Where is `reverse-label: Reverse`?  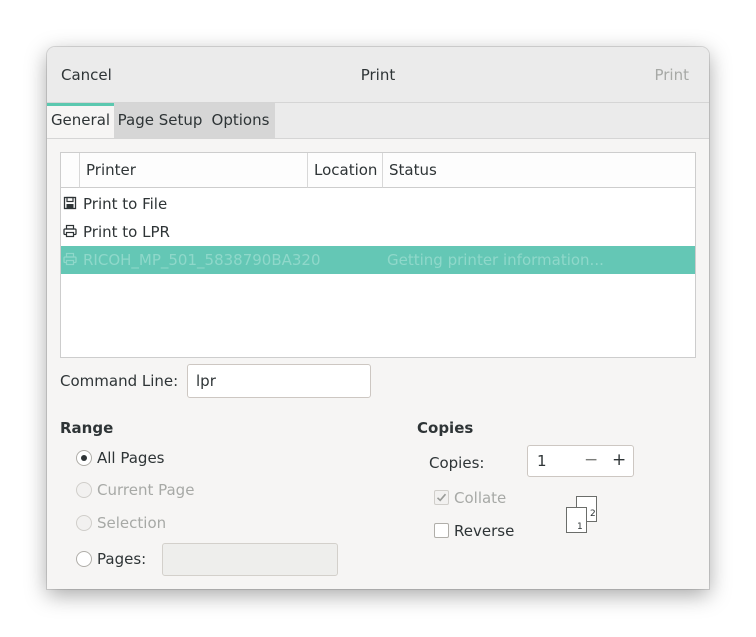
reverse-label: Reverse is located at coordinates (484, 531).